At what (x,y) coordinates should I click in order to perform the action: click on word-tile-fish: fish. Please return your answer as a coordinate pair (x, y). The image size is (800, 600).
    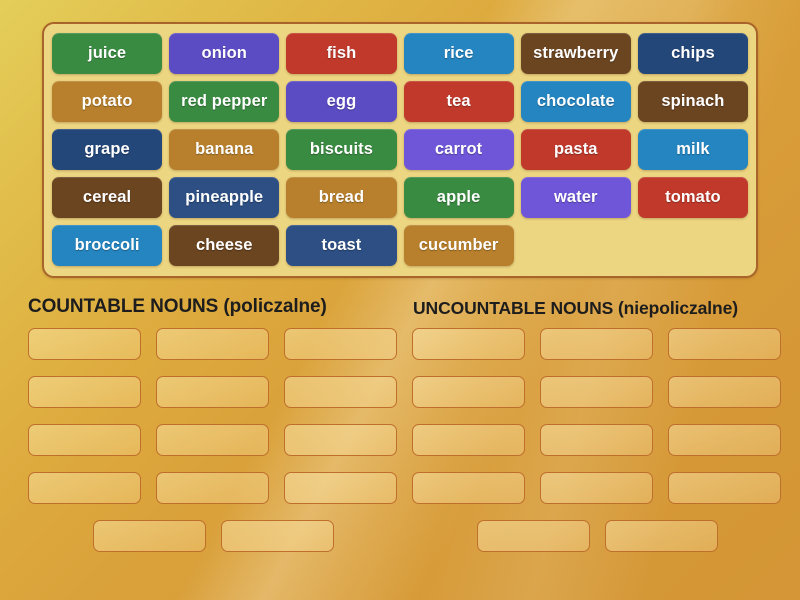
    Looking at the image, I should click on (341, 53).